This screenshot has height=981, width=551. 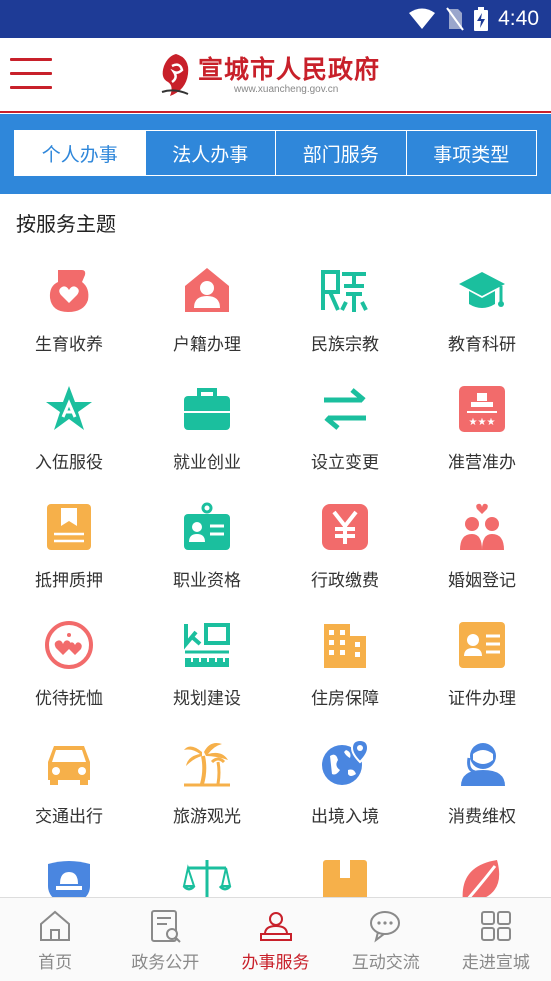 What do you see at coordinates (175, 75) in the screenshot?
I see `city-emblem-icon` at bounding box center [175, 75].